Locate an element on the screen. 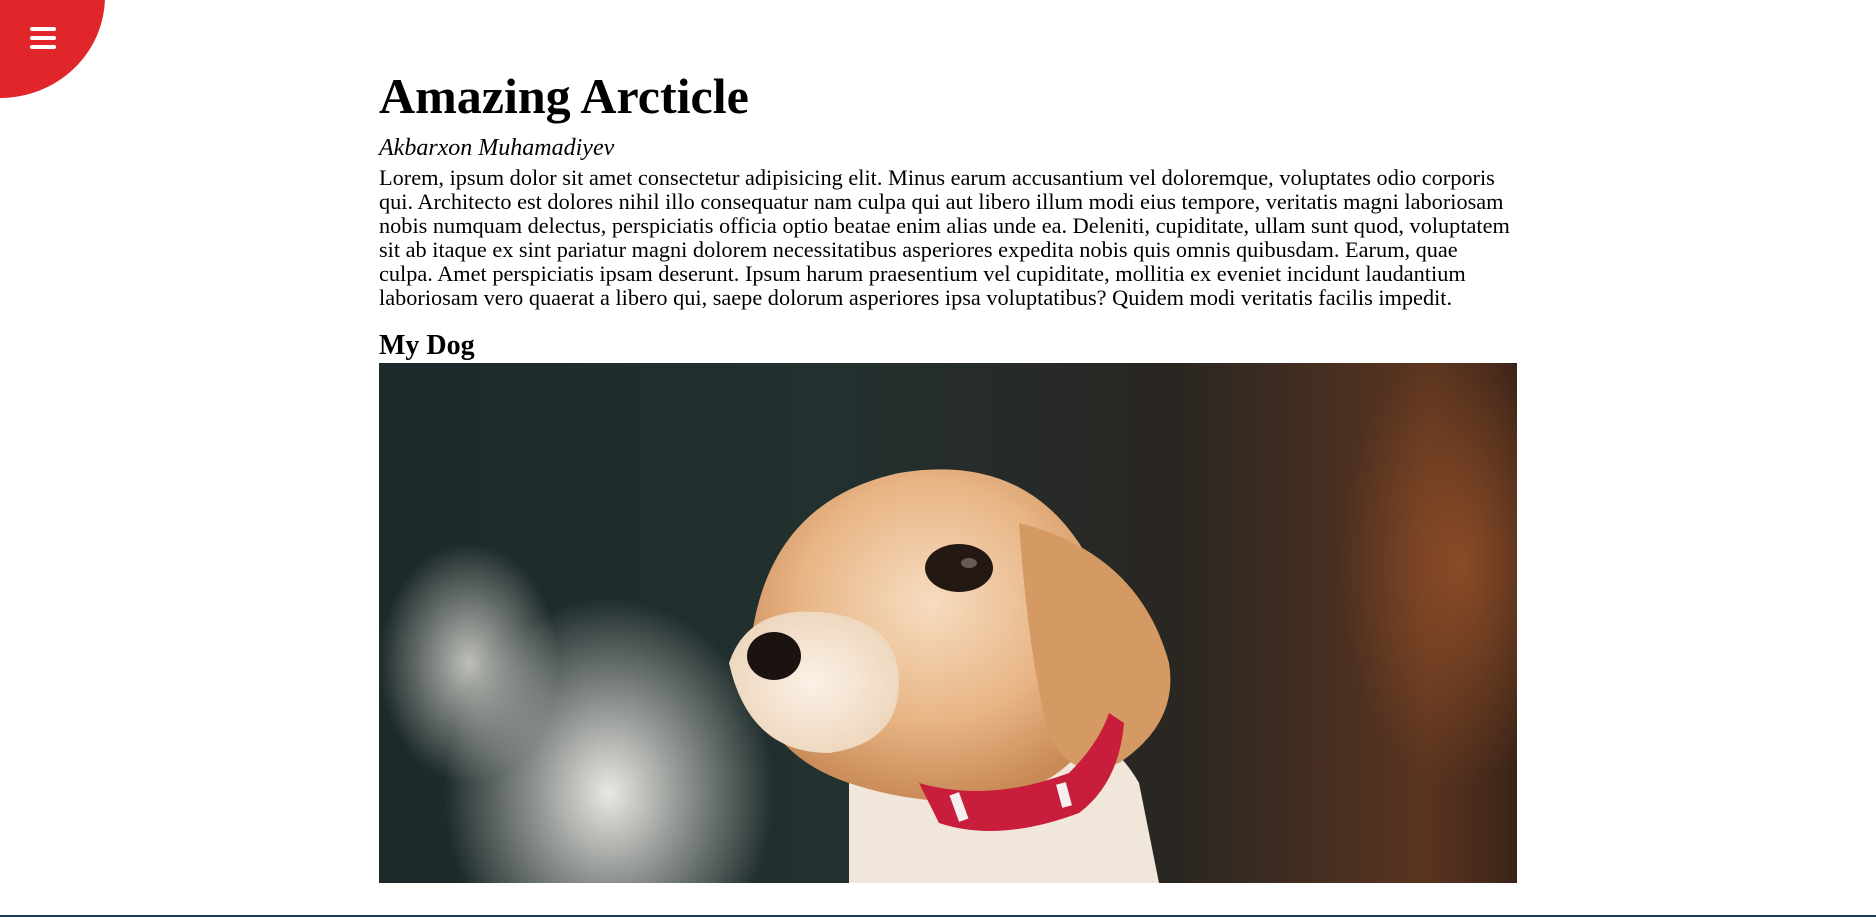  article-author: Akbarxon Muhamadiyev is located at coordinates (497, 148).